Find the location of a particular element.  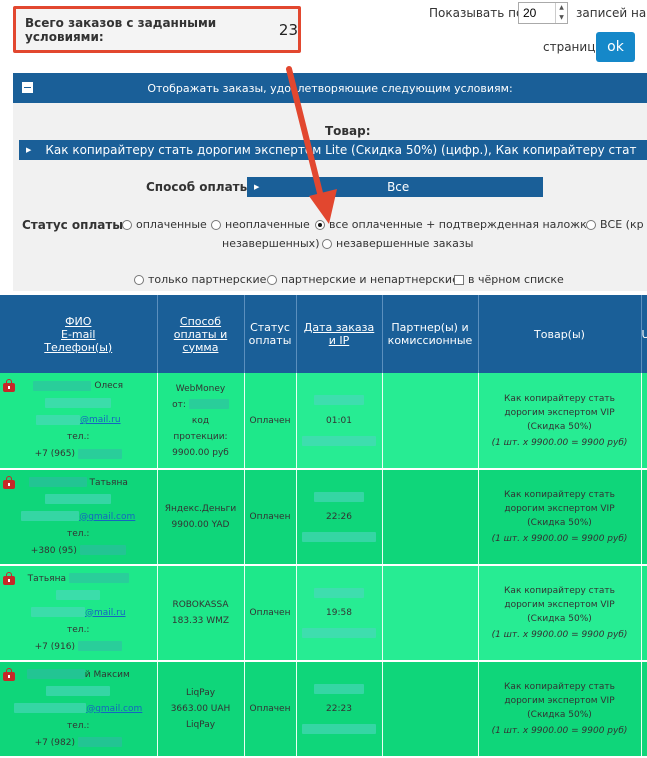

customer-cell: й Максим @gmail.com тел.: +7 (982) is located at coordinates (79, 709).